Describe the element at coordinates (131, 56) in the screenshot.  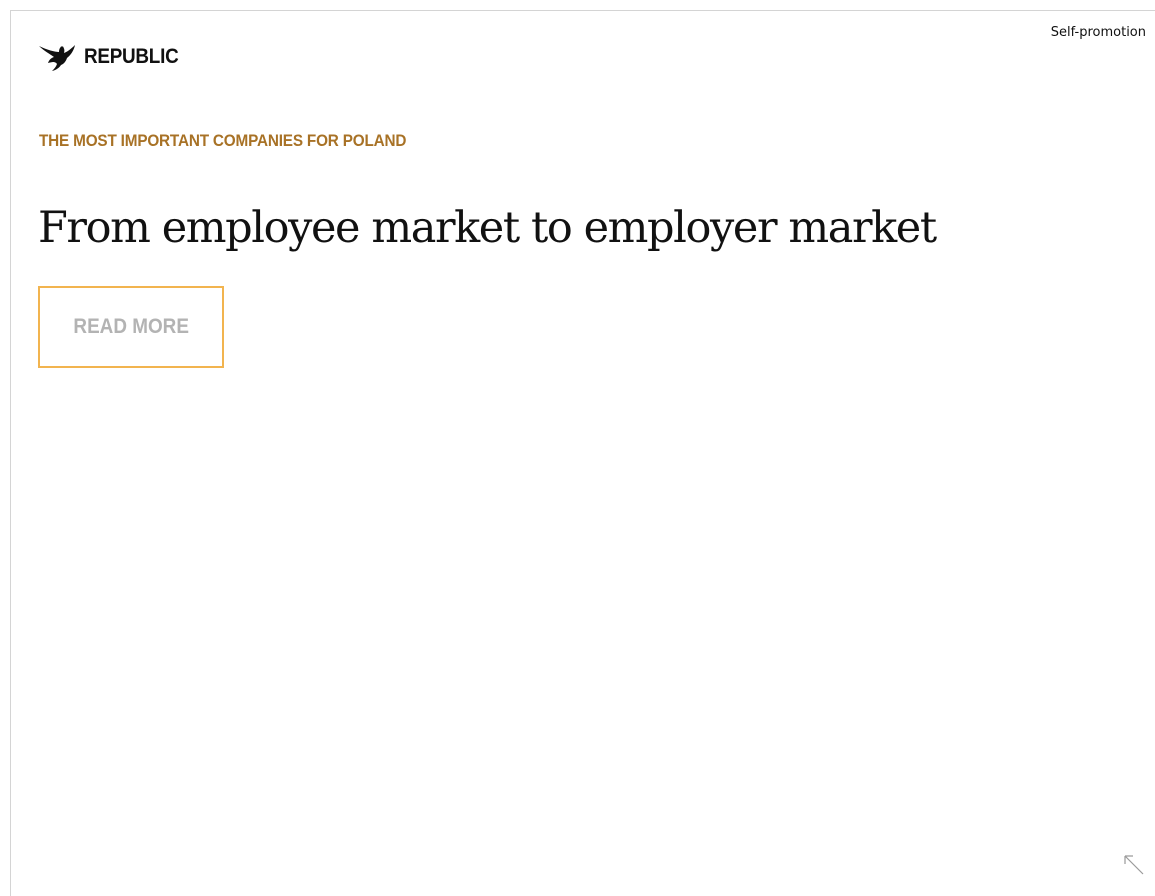
I see `brand-name: REPUBLIC` at that location.